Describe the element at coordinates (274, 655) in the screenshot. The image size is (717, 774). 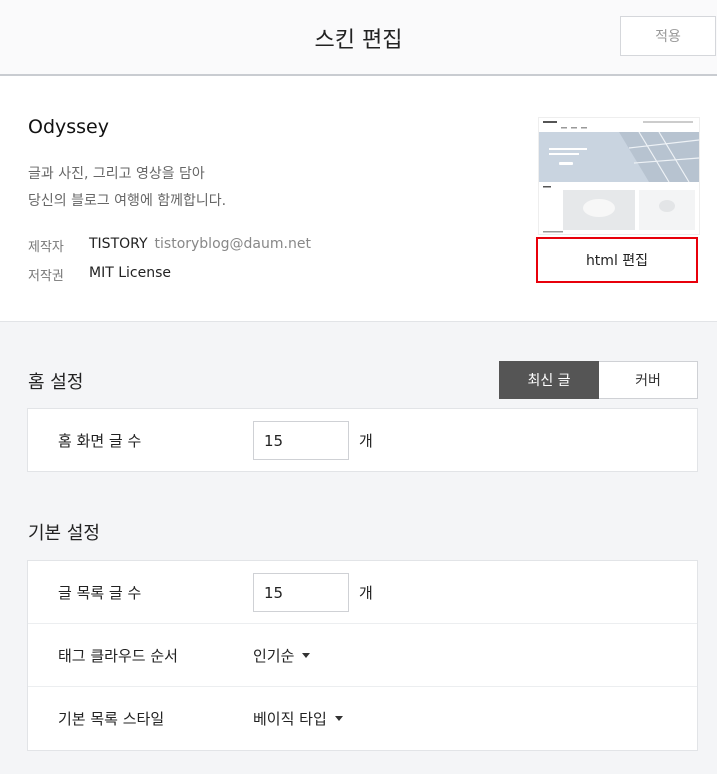
I see `tag-cloud-order-value: 인기순` at that location.